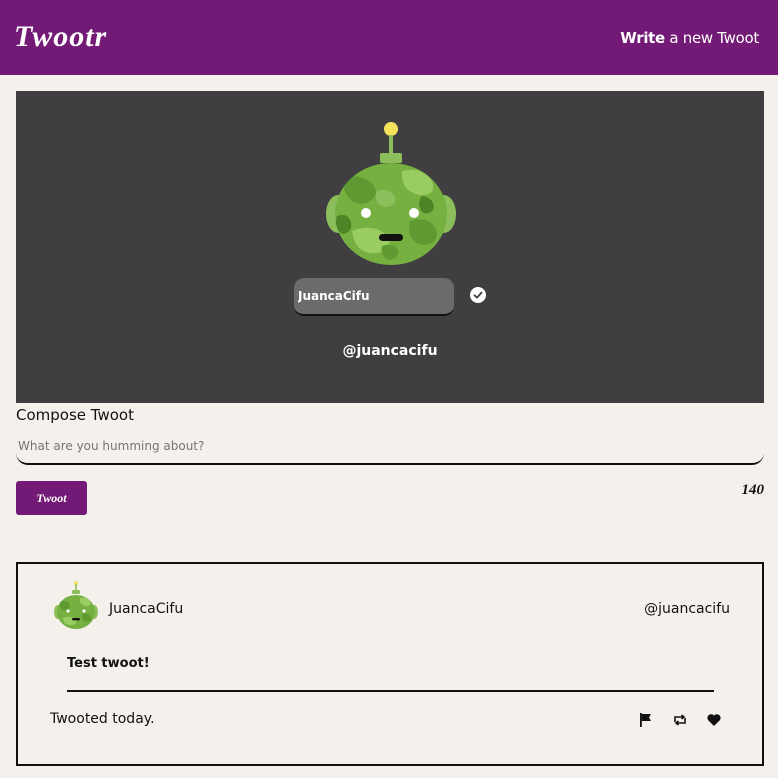 Image resolution: width=778 pixels, height=778 pixels. Describe the element at coordinates (390, 351) in the screenshot. I see `profile-handle: @juancacifu` at that location.